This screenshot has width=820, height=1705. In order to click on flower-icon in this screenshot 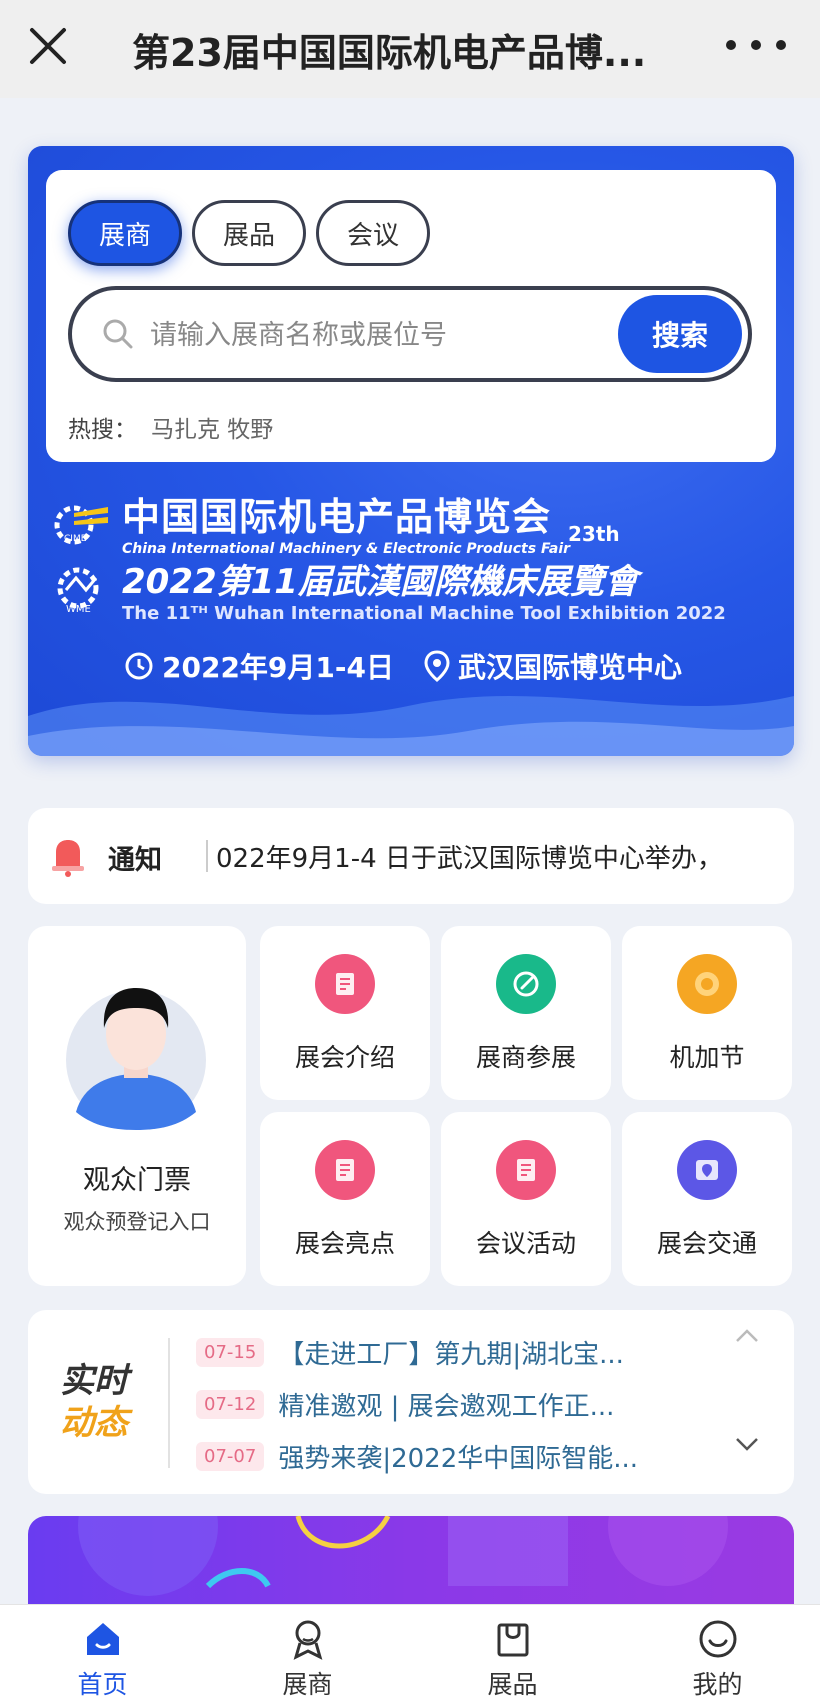, I will do `click(707, 984)`.